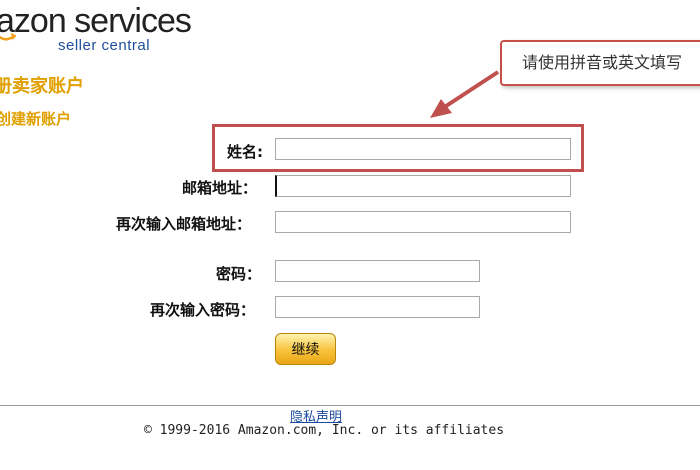  What do you see at coordinates (96, 21) in the screenshot?
I see `logo-wordmark: azon services` at bounding box center [96, 21].